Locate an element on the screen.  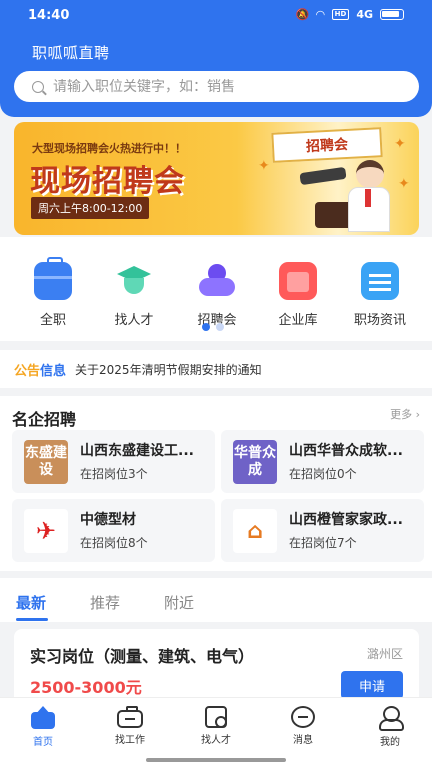
signal-icon: 4G is located at coordinates (364, 14).